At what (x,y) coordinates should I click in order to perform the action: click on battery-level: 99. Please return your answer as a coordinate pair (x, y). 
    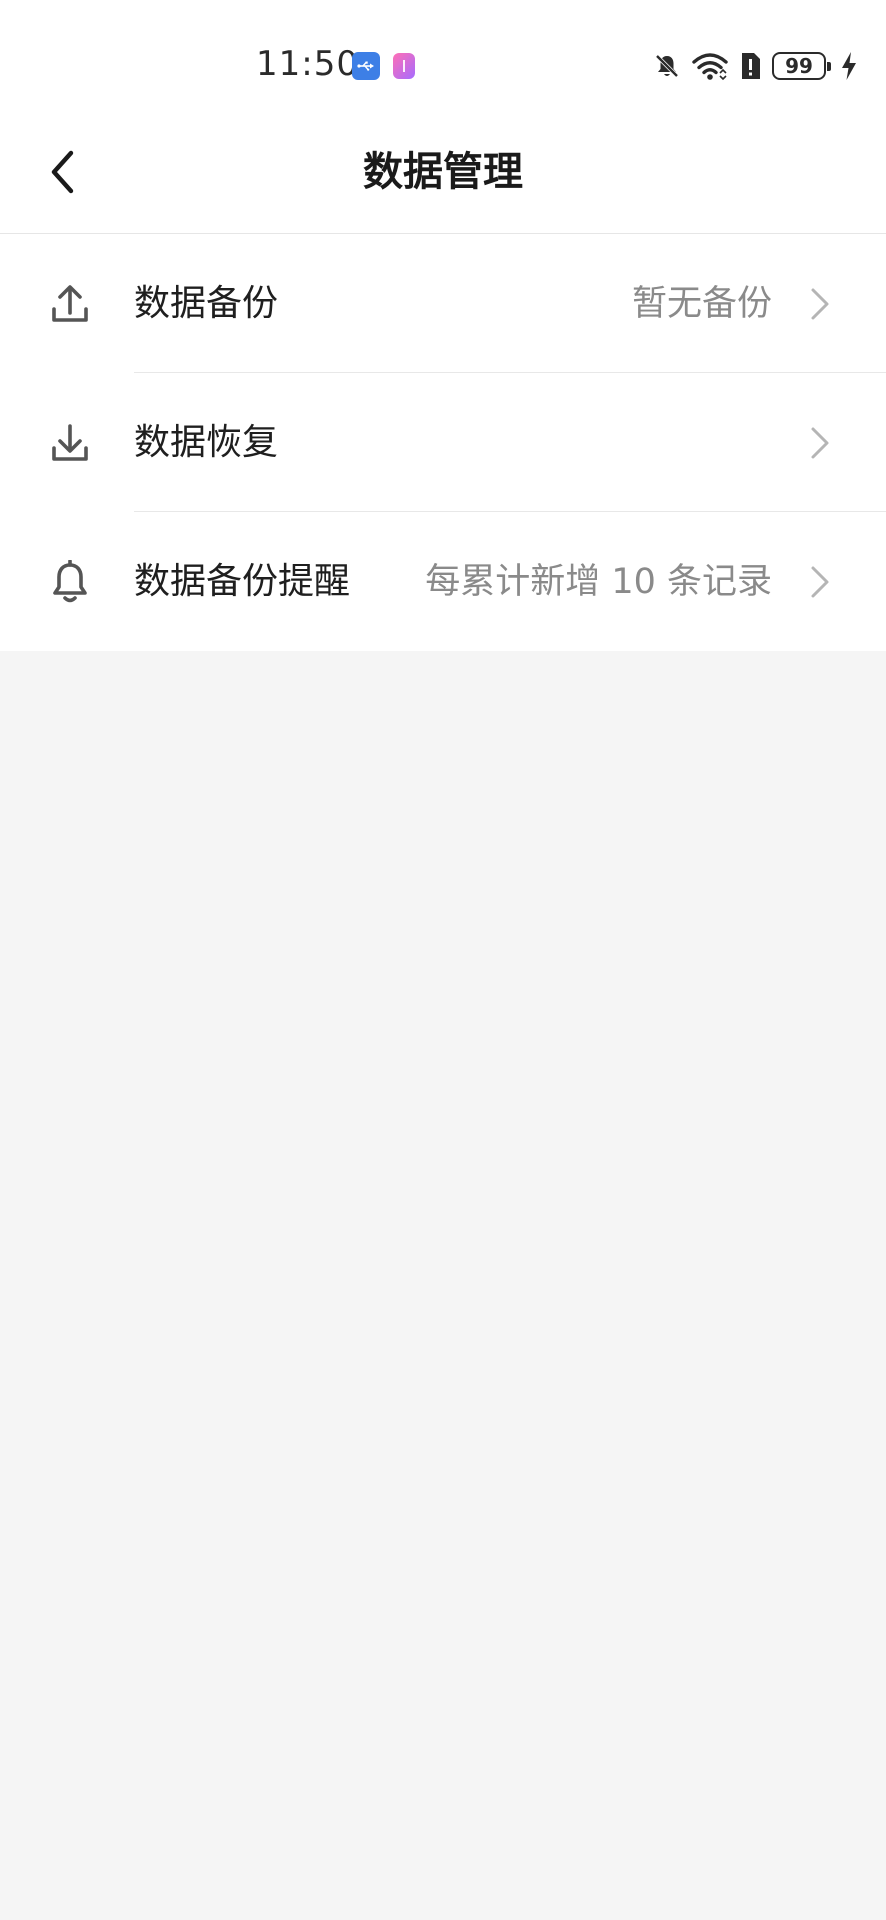
    Looking at the image, I should click on (799, 66).